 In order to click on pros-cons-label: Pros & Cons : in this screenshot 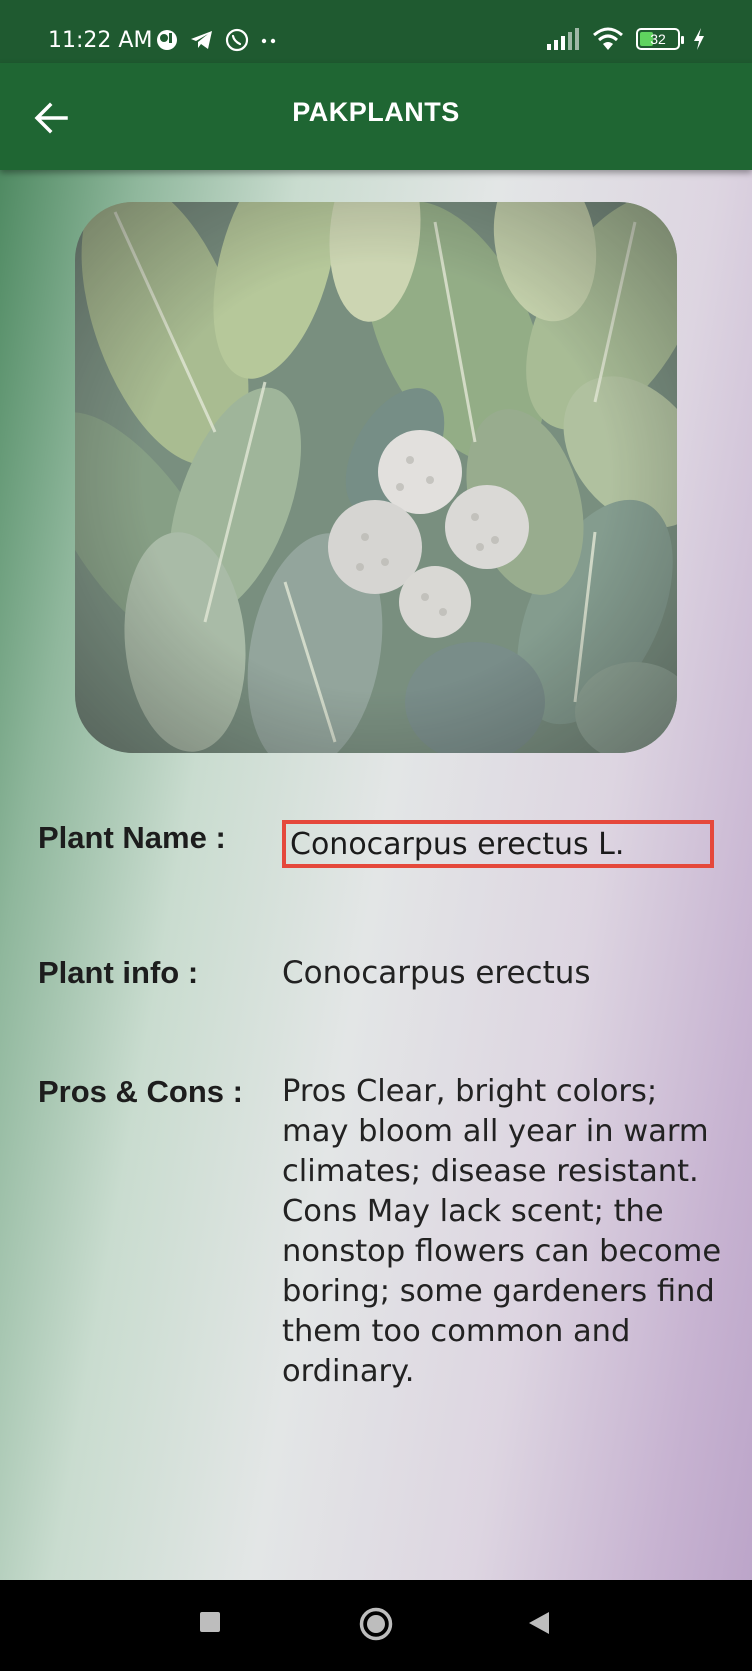, I will do `click(140, 1091)`.